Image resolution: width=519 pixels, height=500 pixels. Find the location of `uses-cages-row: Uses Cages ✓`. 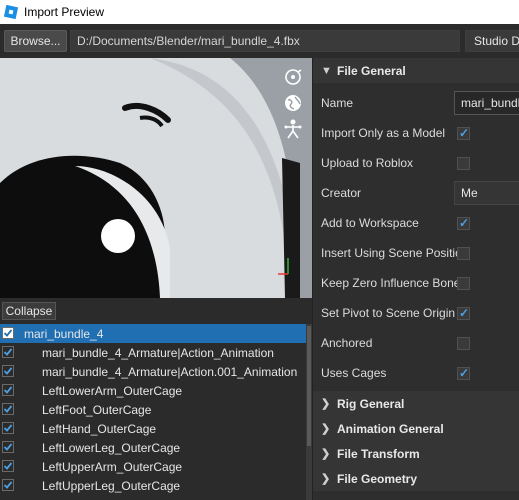

uses-cages-row: Uses Cages ✓ is located at coordinates (416, 373).